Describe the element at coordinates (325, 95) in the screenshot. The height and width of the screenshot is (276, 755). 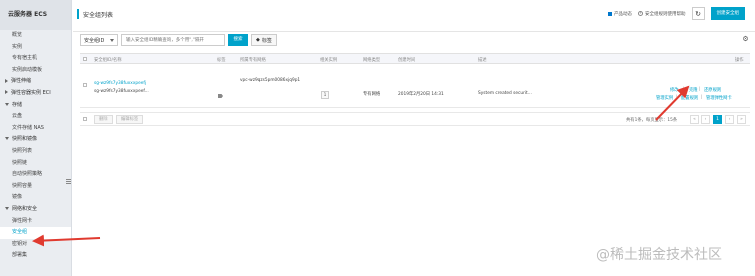
I see `instance-count-link: 1` at that location.